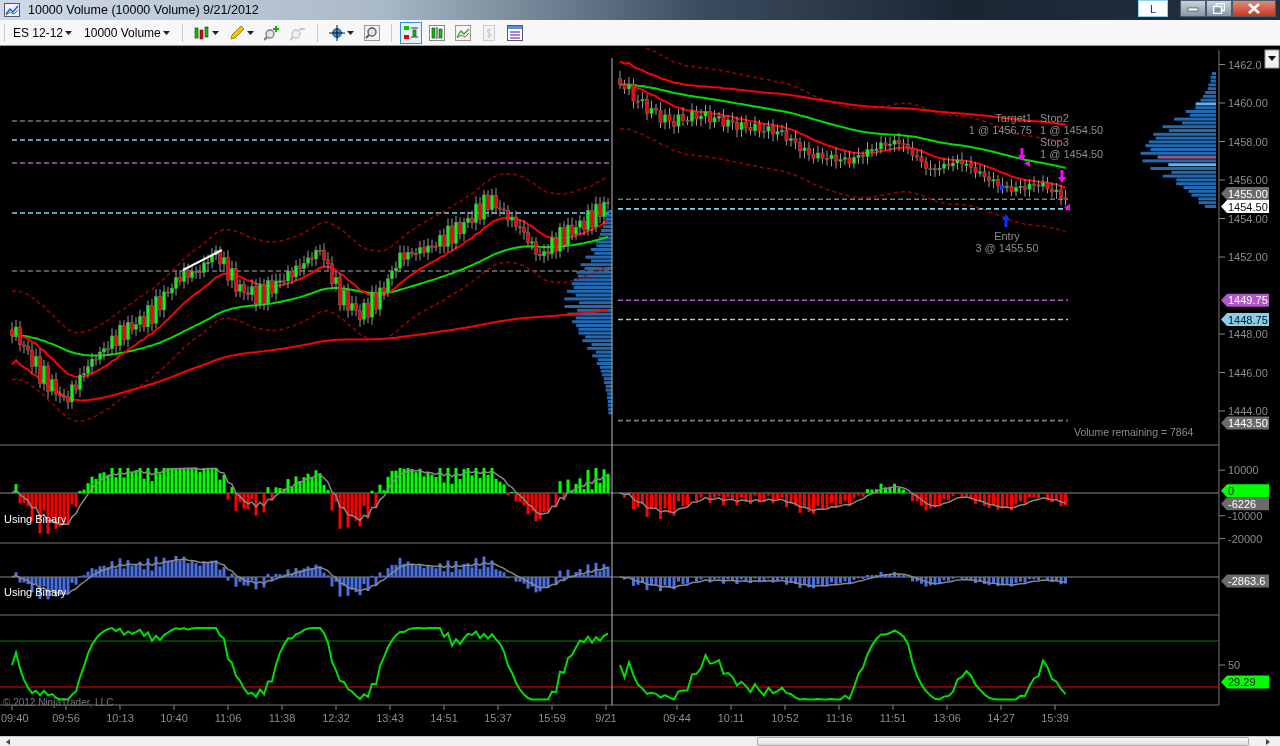 The width and height of the screenshot is (1280, 746). Describe the element at coordinates (127, 32) in the screenshot. I see `period-selector: 10000 Volume` at that location.